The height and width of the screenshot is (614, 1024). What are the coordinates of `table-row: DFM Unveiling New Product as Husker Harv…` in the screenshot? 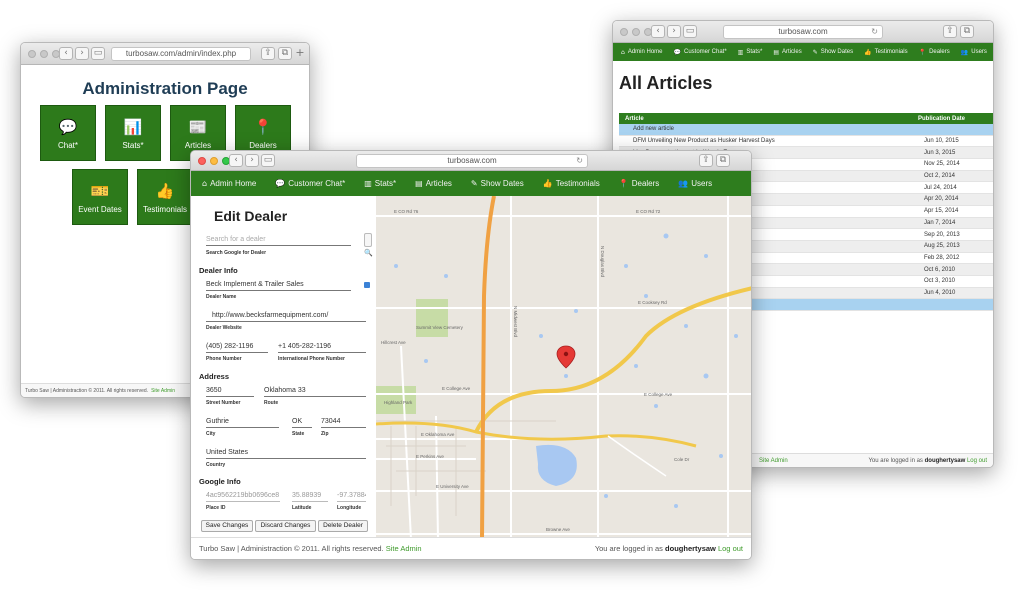 It's located at (806, 142).